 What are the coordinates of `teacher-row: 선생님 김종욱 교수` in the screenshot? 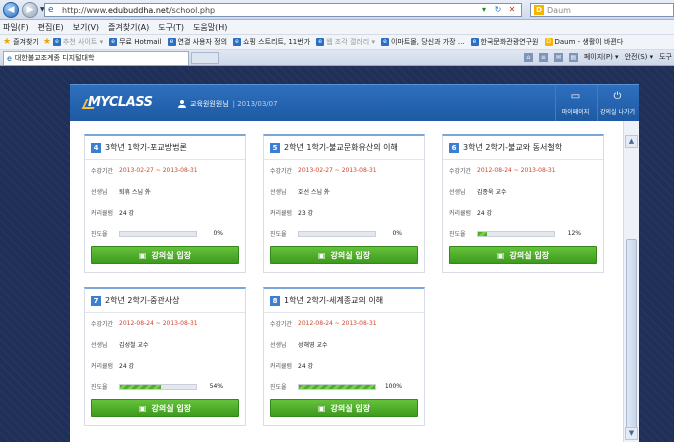 It's located at (523, 191).